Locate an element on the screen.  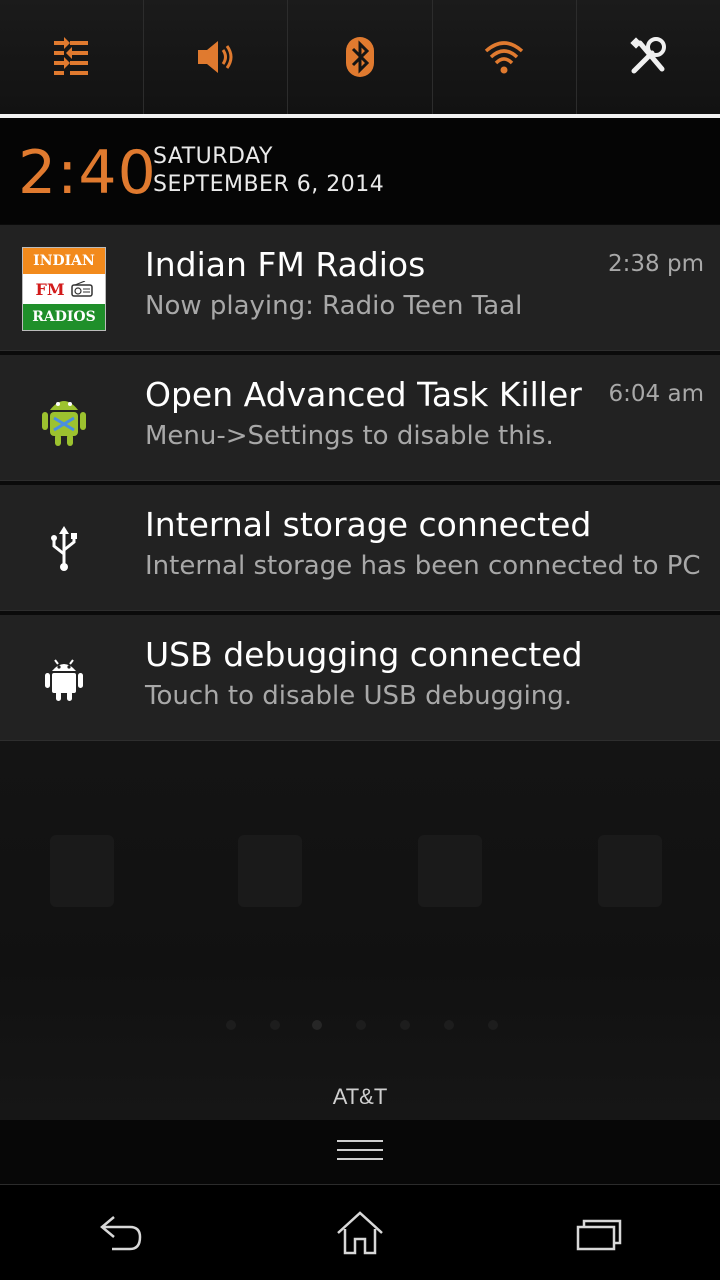
usb-icon is located at coordinates (64, 549).